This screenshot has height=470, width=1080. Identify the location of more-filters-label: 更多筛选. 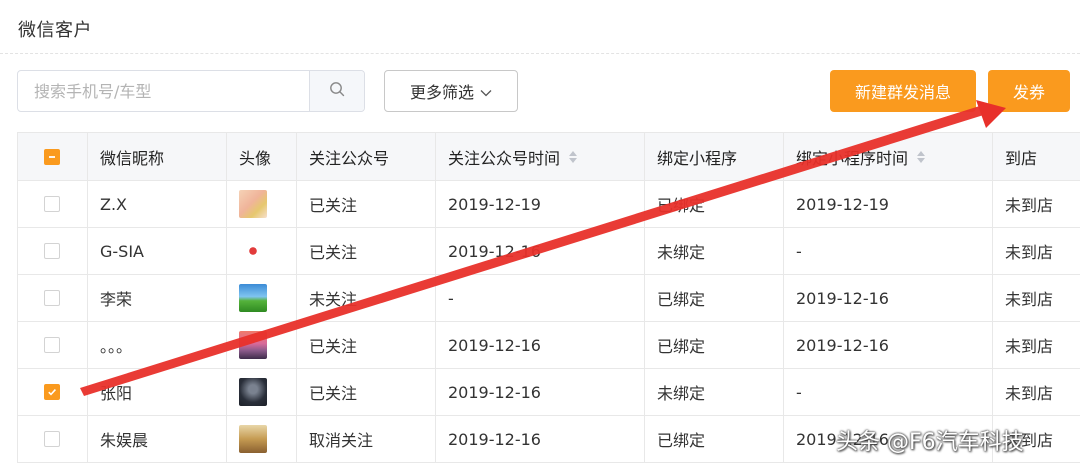
(441, 92).